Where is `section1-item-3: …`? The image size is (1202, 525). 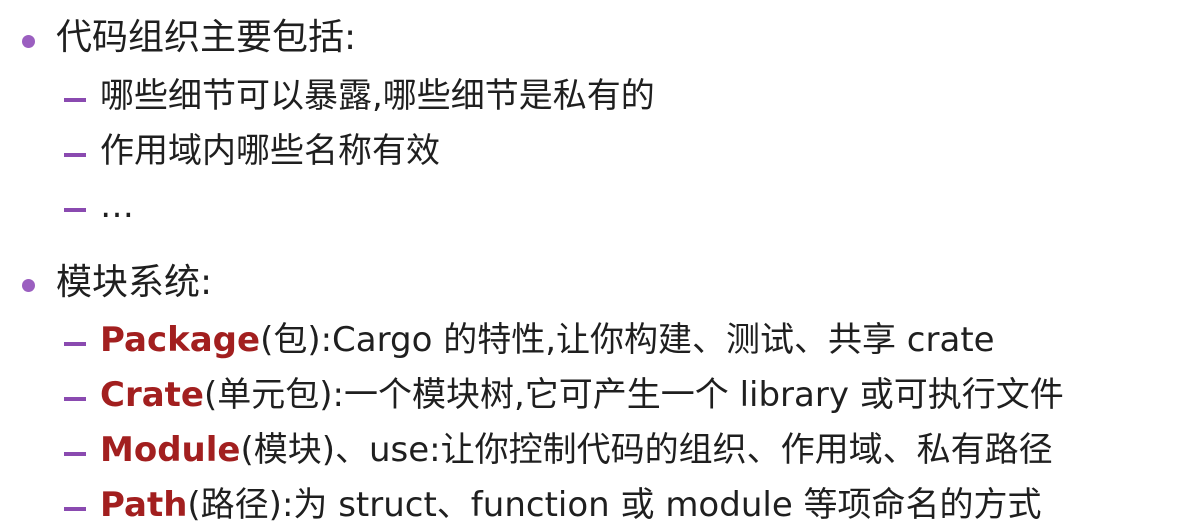 section1-item-3: … is located at coordinates (117, 206).